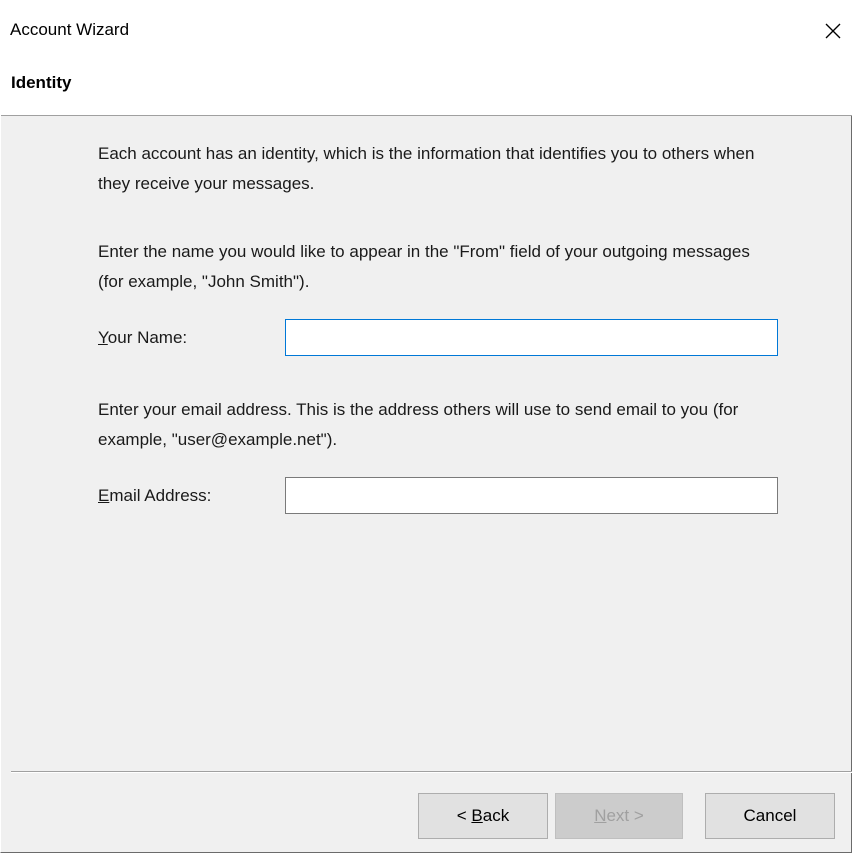 Image resolution: width=852 pixels, height=853 pixels. What do you see at coordinates (103, 337) in the screenshot?
I see `your-name-accel: Y` at bounding box center [103, 337].